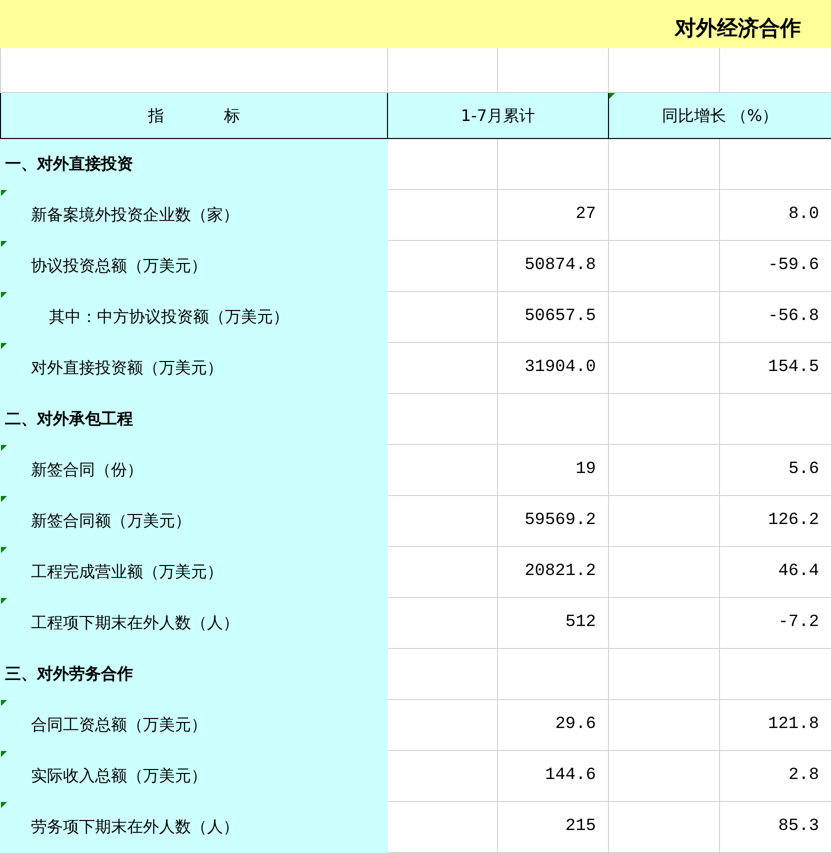  What do you see at coordinates (804, 776) in the screenshot?
I see `table-cell: 2.8` at bounding box center [804, 776].